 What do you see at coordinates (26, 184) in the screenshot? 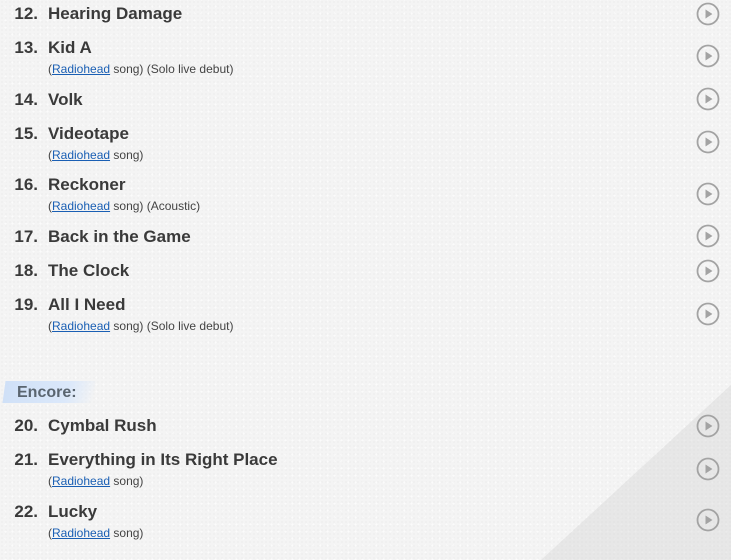
I see `song-number: 16.` at bounding box center [26, 184].